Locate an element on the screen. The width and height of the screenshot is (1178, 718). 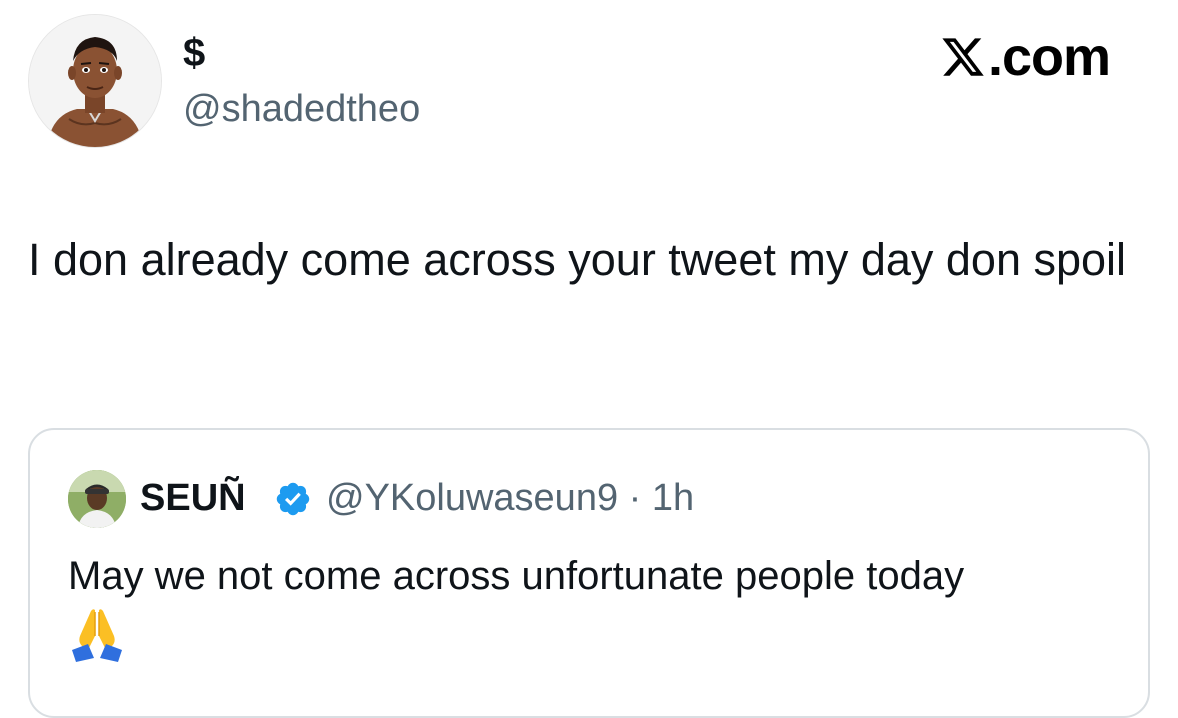
x-logo-icon is located at coordinates (963, 57).